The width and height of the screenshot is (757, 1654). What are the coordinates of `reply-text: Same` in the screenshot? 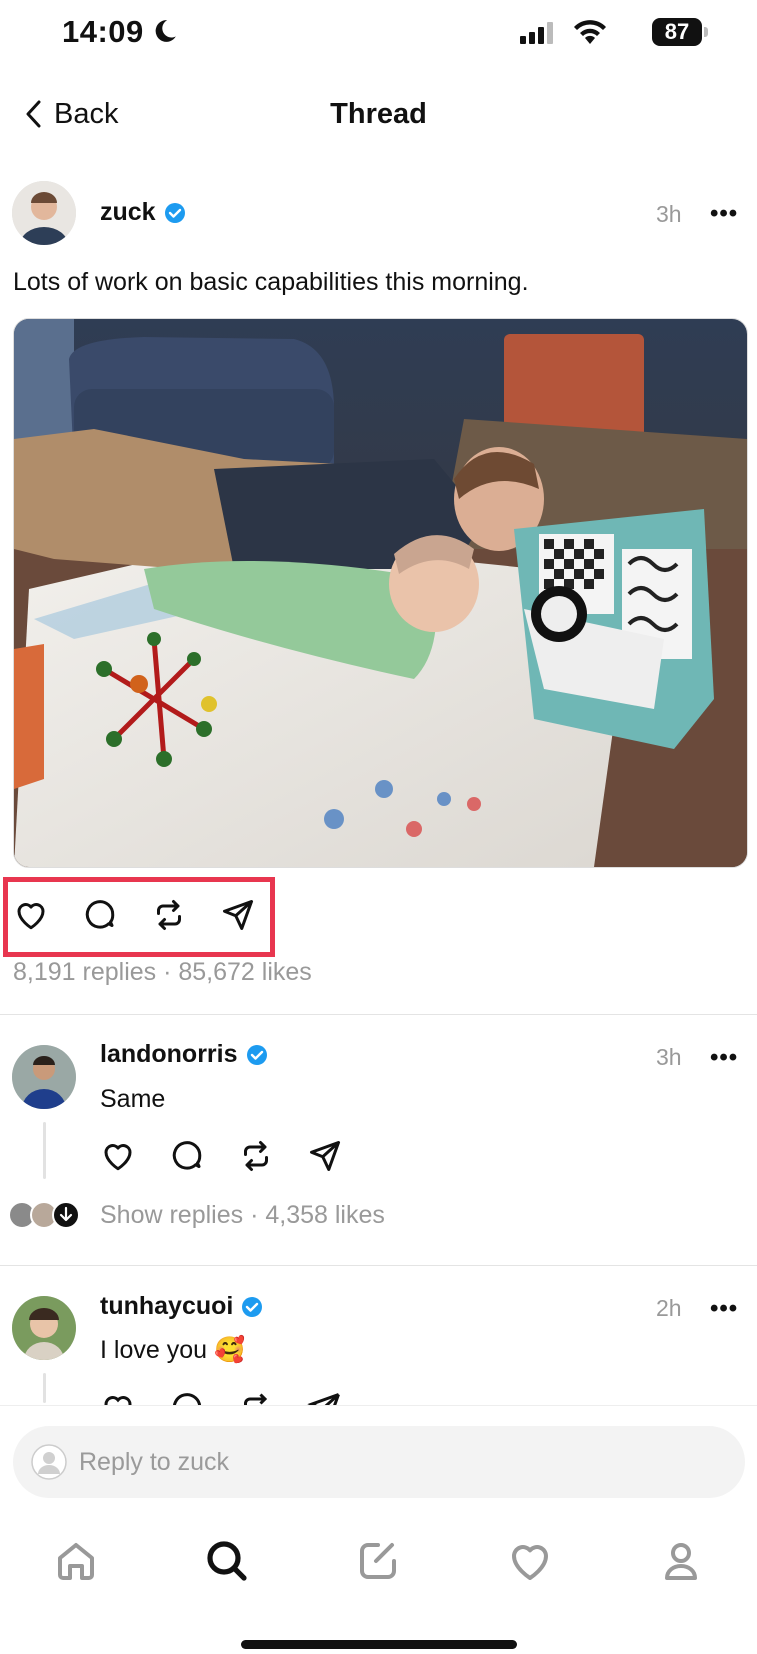 It's located at (133, 1099).